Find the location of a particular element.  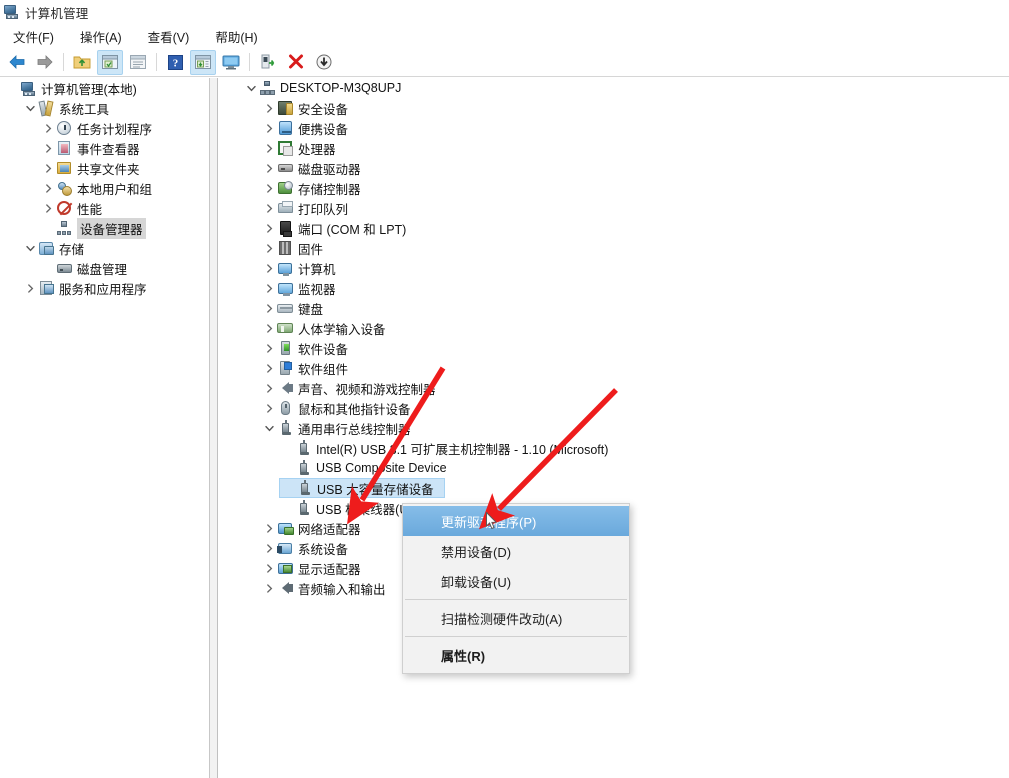

device-tree-item: USB Composite Device is located at coordinates (644, 468).